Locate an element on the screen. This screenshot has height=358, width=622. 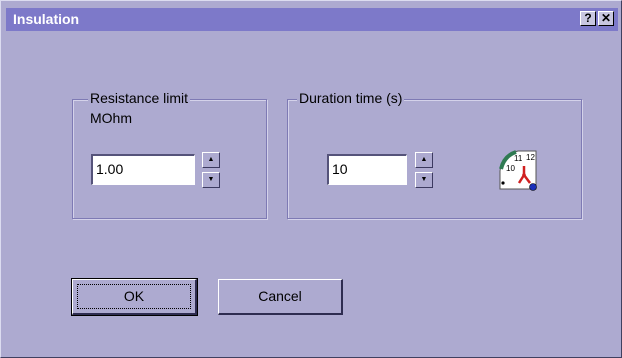
help-icon: ? is located at coordinates (588, 18).